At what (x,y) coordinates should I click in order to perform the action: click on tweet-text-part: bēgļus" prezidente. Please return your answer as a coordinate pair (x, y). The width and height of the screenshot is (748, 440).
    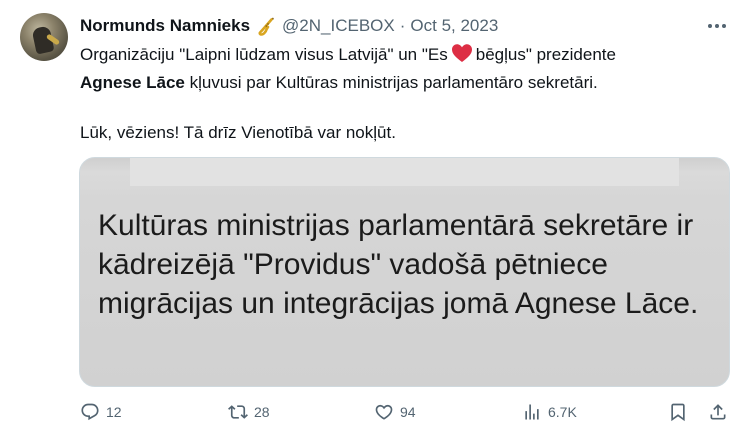
    Looking at the image, I should click on (545, 54).